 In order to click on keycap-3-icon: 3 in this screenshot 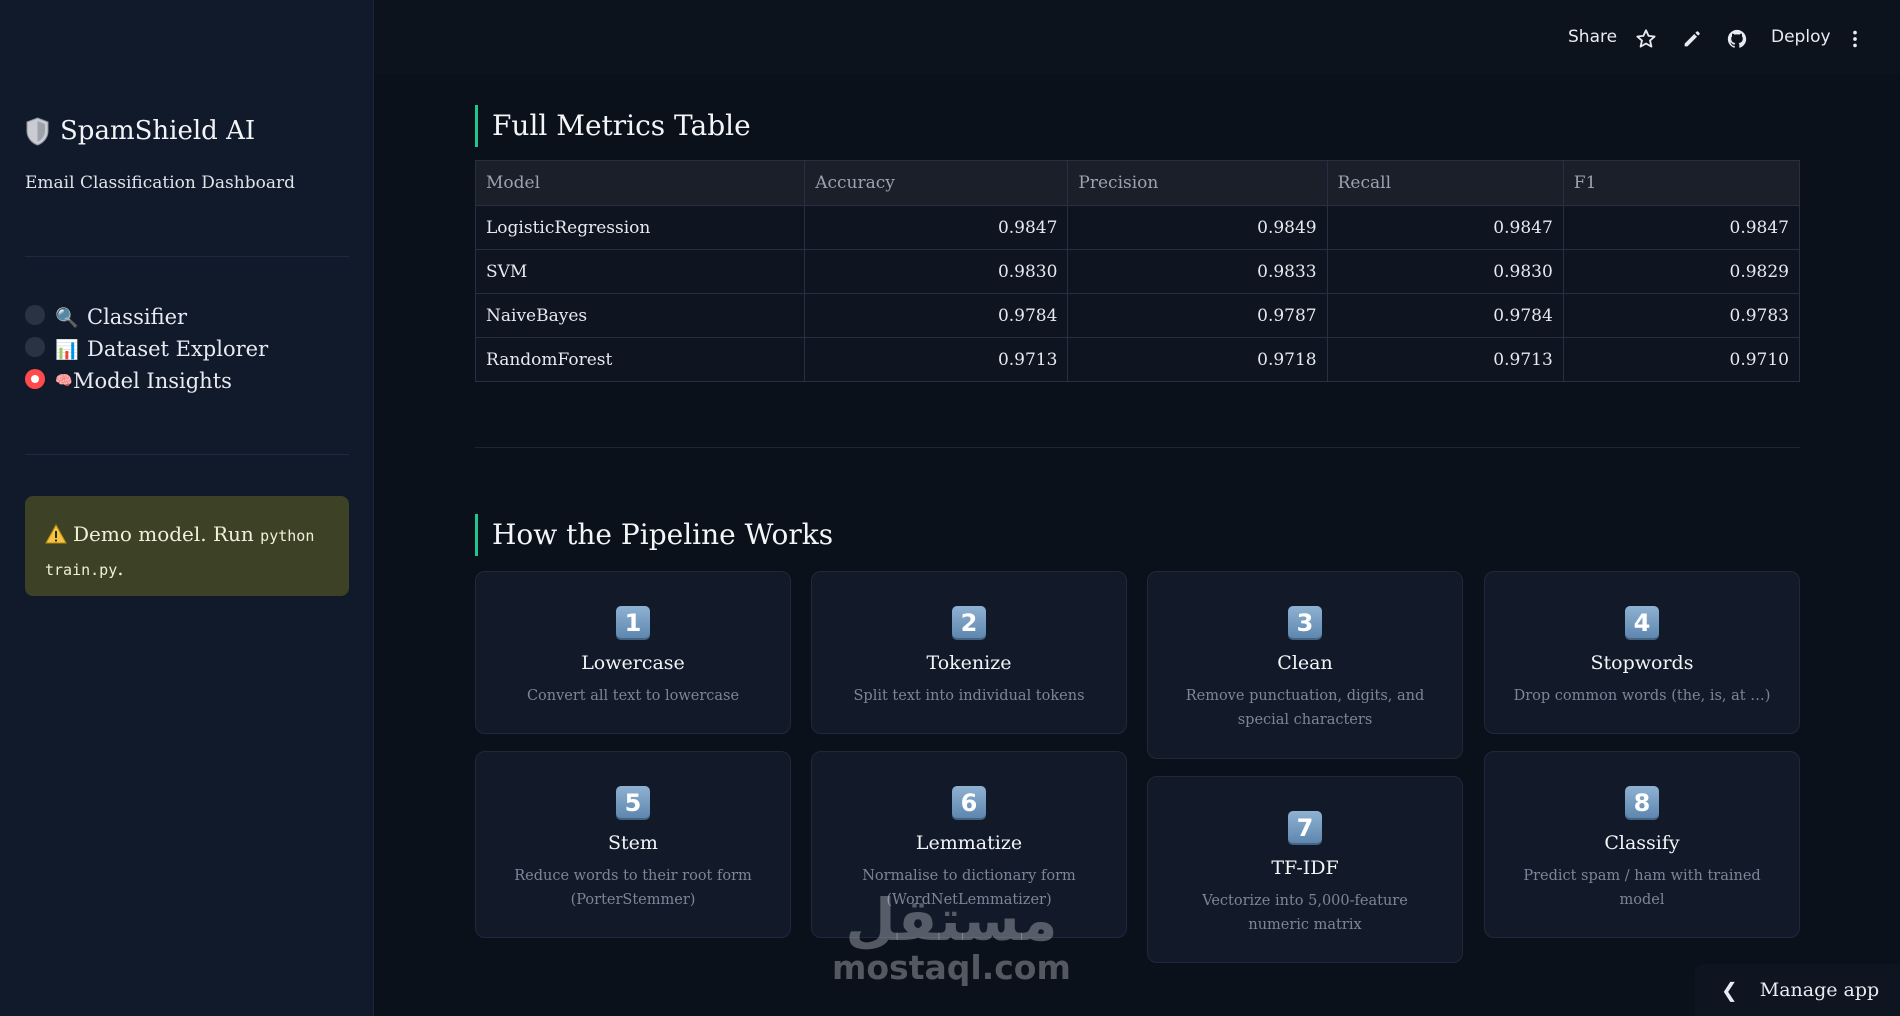, I will do `click(1305, 623)`.